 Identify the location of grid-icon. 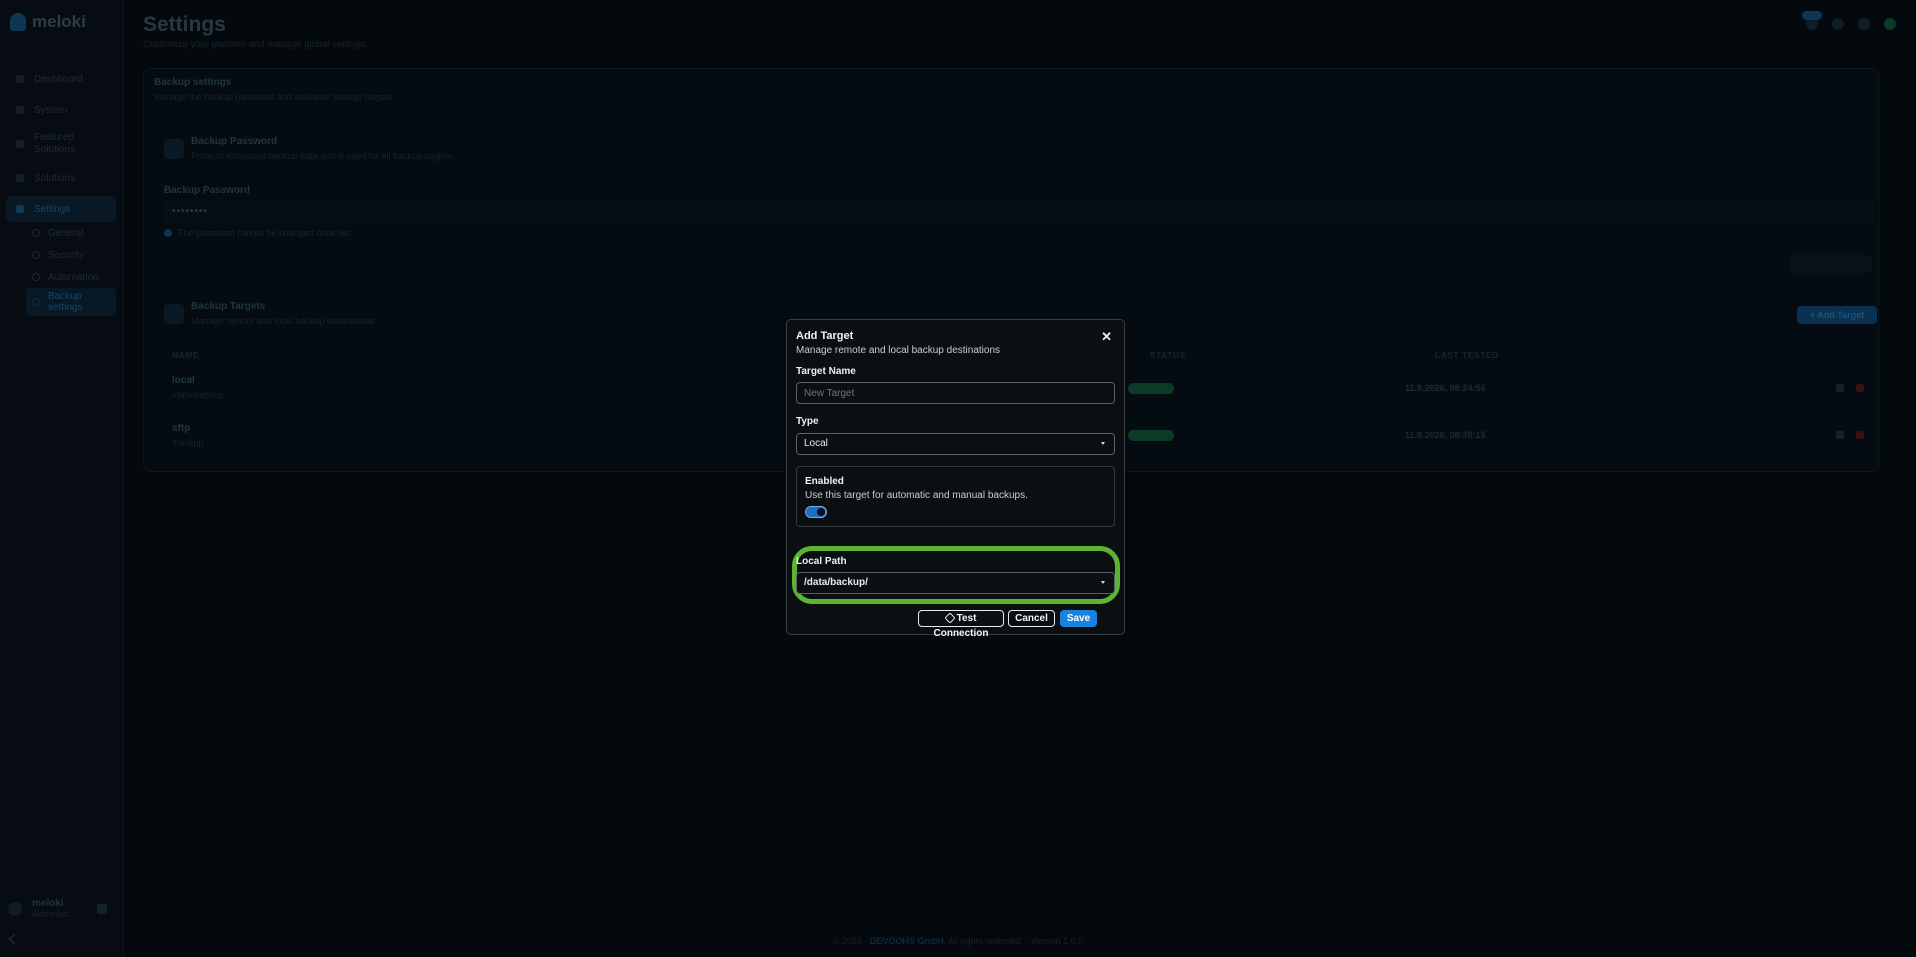
(20, 178).